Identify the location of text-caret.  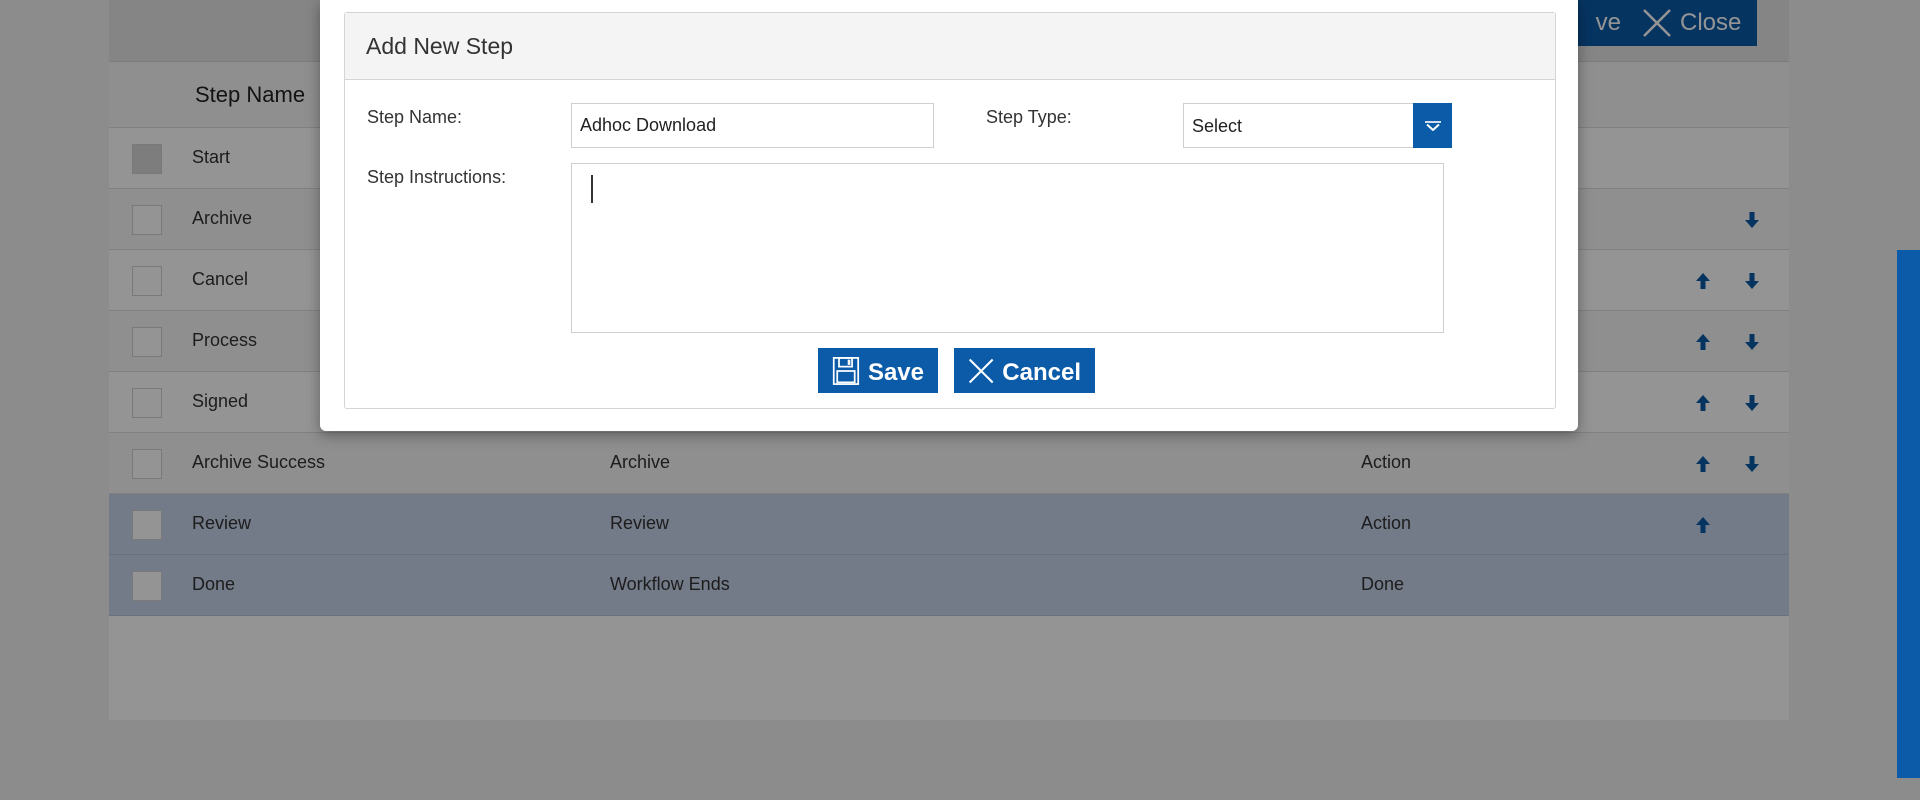
(592, 189).